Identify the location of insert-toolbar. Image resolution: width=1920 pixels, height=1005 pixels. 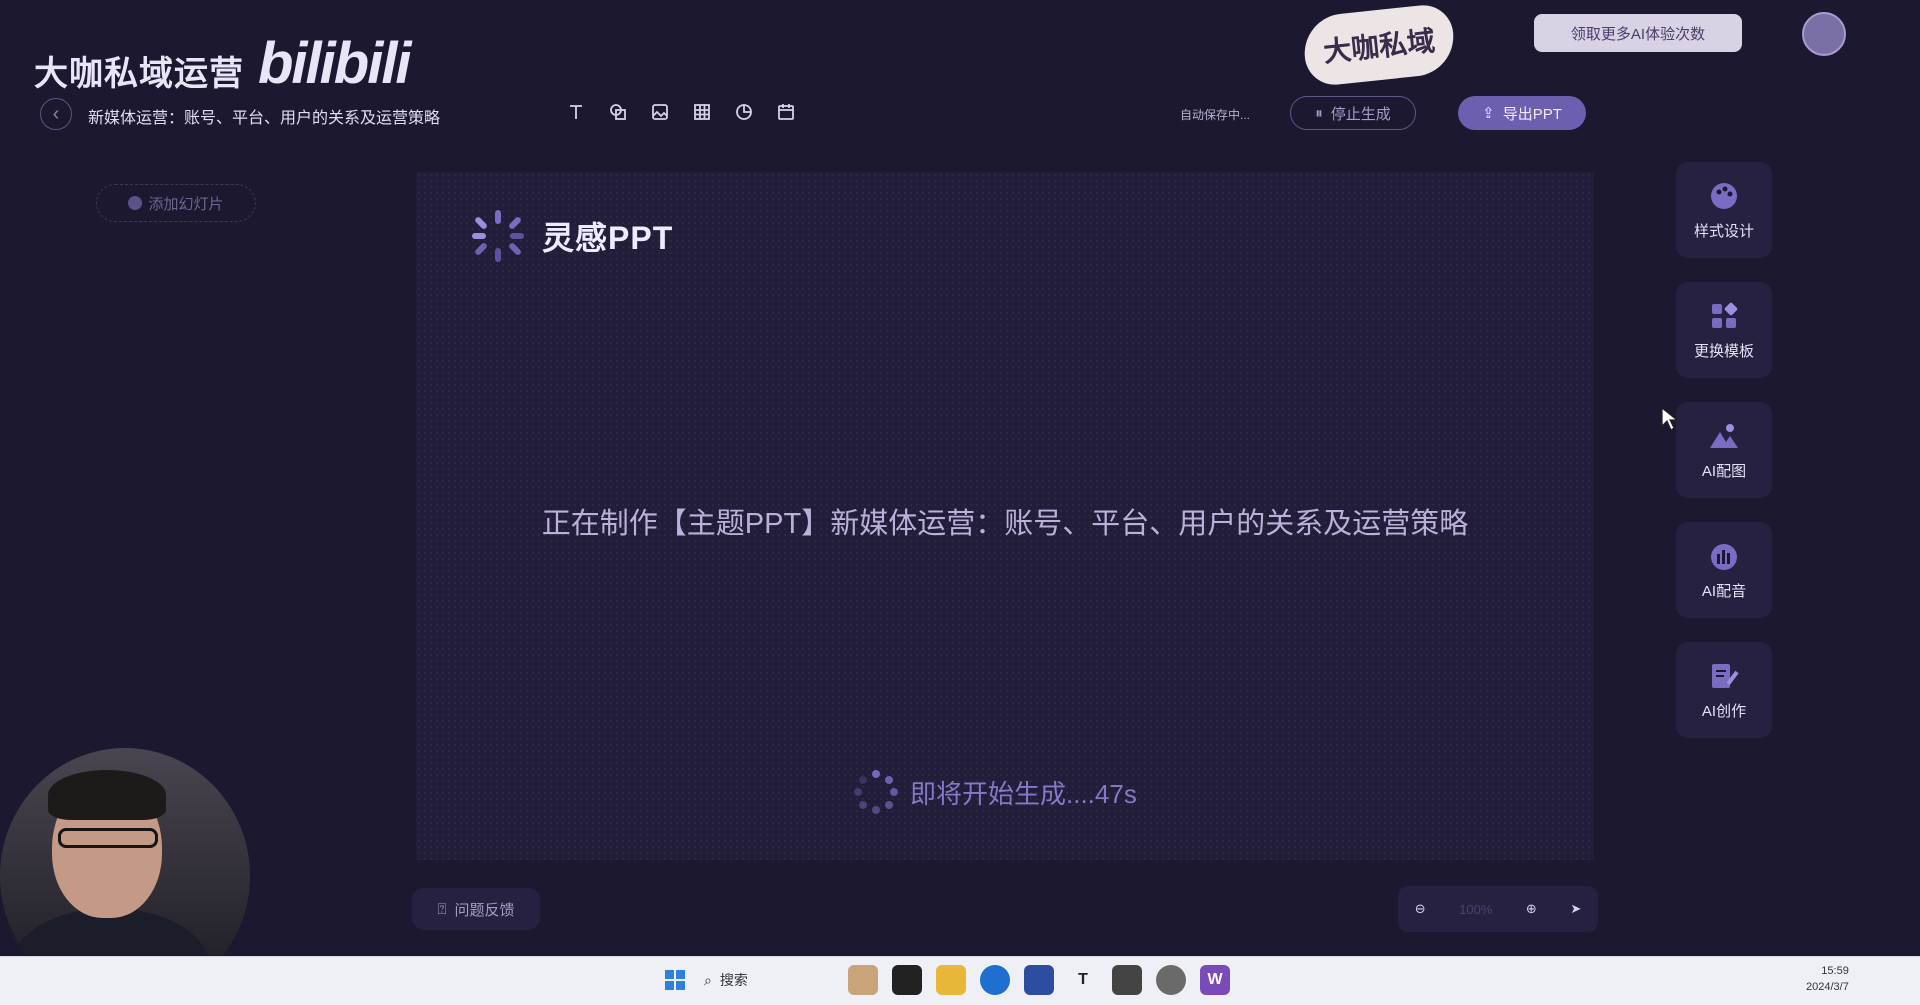
(681, 112).